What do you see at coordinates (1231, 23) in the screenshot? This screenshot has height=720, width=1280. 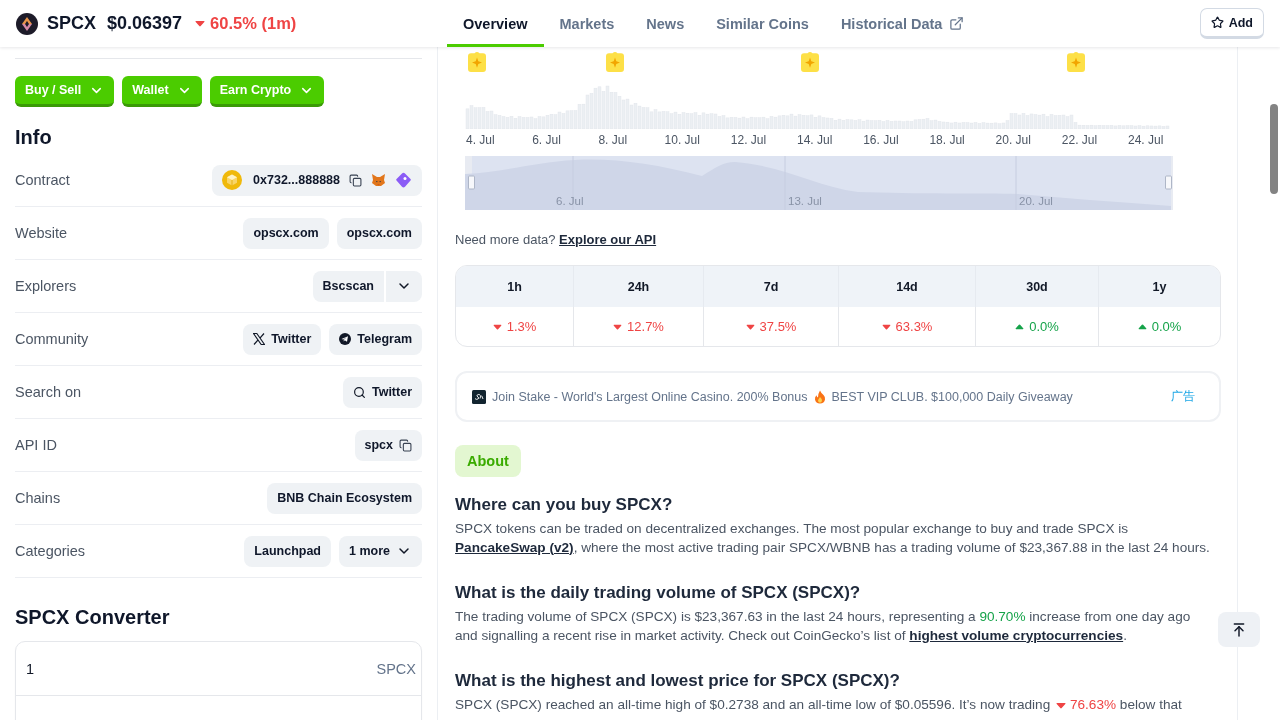 I see `add-button: Add` at bounding box center [1231, 23].